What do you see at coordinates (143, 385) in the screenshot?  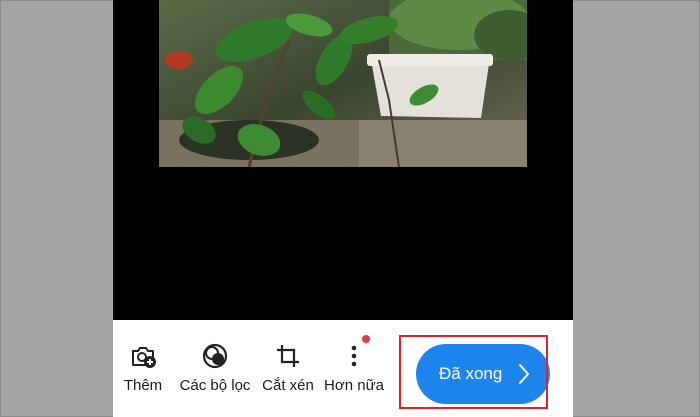 I see `add-label: Thêm` at bounding box center [143, 385].